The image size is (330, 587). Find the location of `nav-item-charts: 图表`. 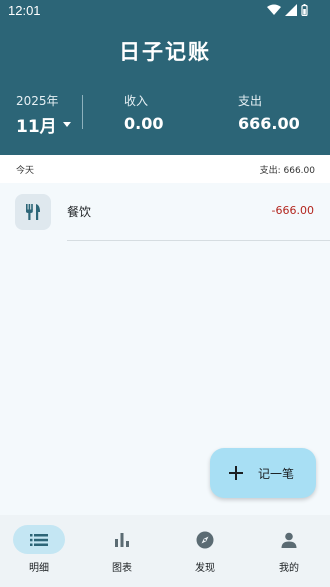

nav-item-charts: 图表 is located at coordinates (124, 551).